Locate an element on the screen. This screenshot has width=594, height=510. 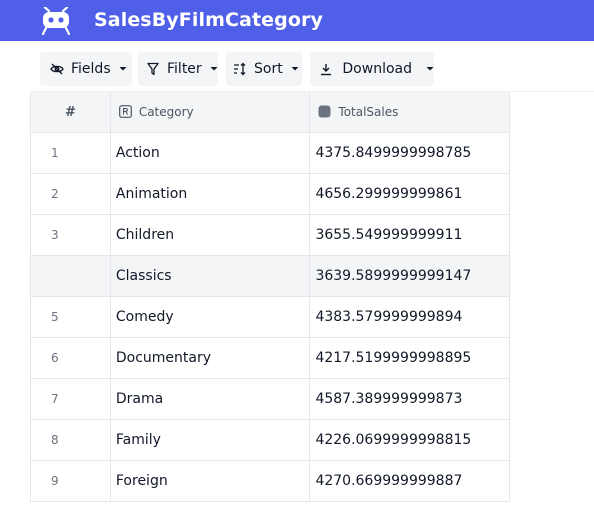
table-row: 7 Drama 4587.389999999873 is located at coordinates (270, 399).